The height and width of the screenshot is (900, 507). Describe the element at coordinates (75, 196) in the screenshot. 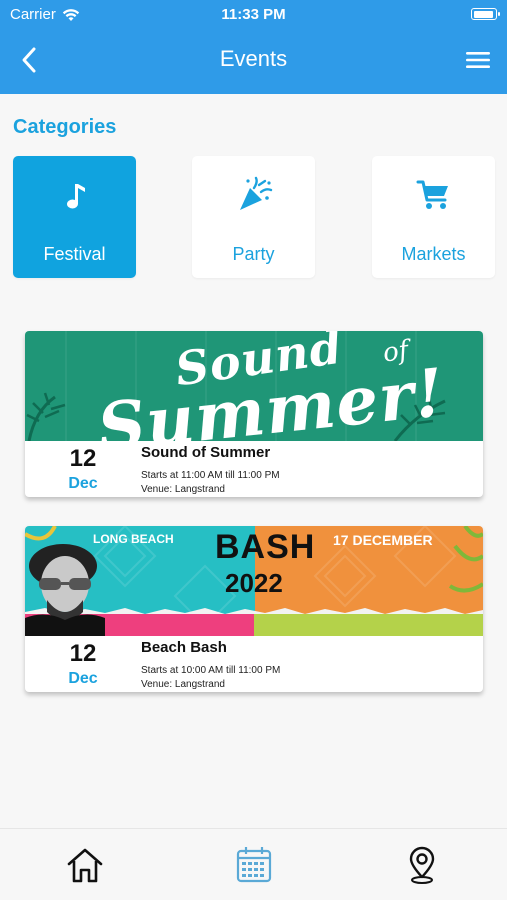

I see `music-note-icon` at that location.